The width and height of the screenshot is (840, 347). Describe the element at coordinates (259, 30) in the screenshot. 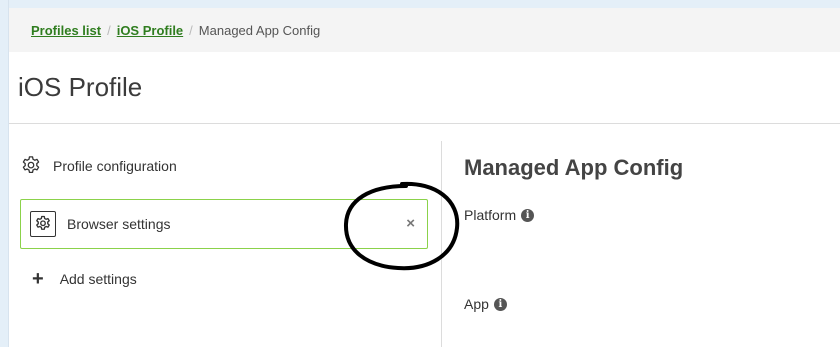

I see `breadcrumb-current: Managed App Config` at that location.